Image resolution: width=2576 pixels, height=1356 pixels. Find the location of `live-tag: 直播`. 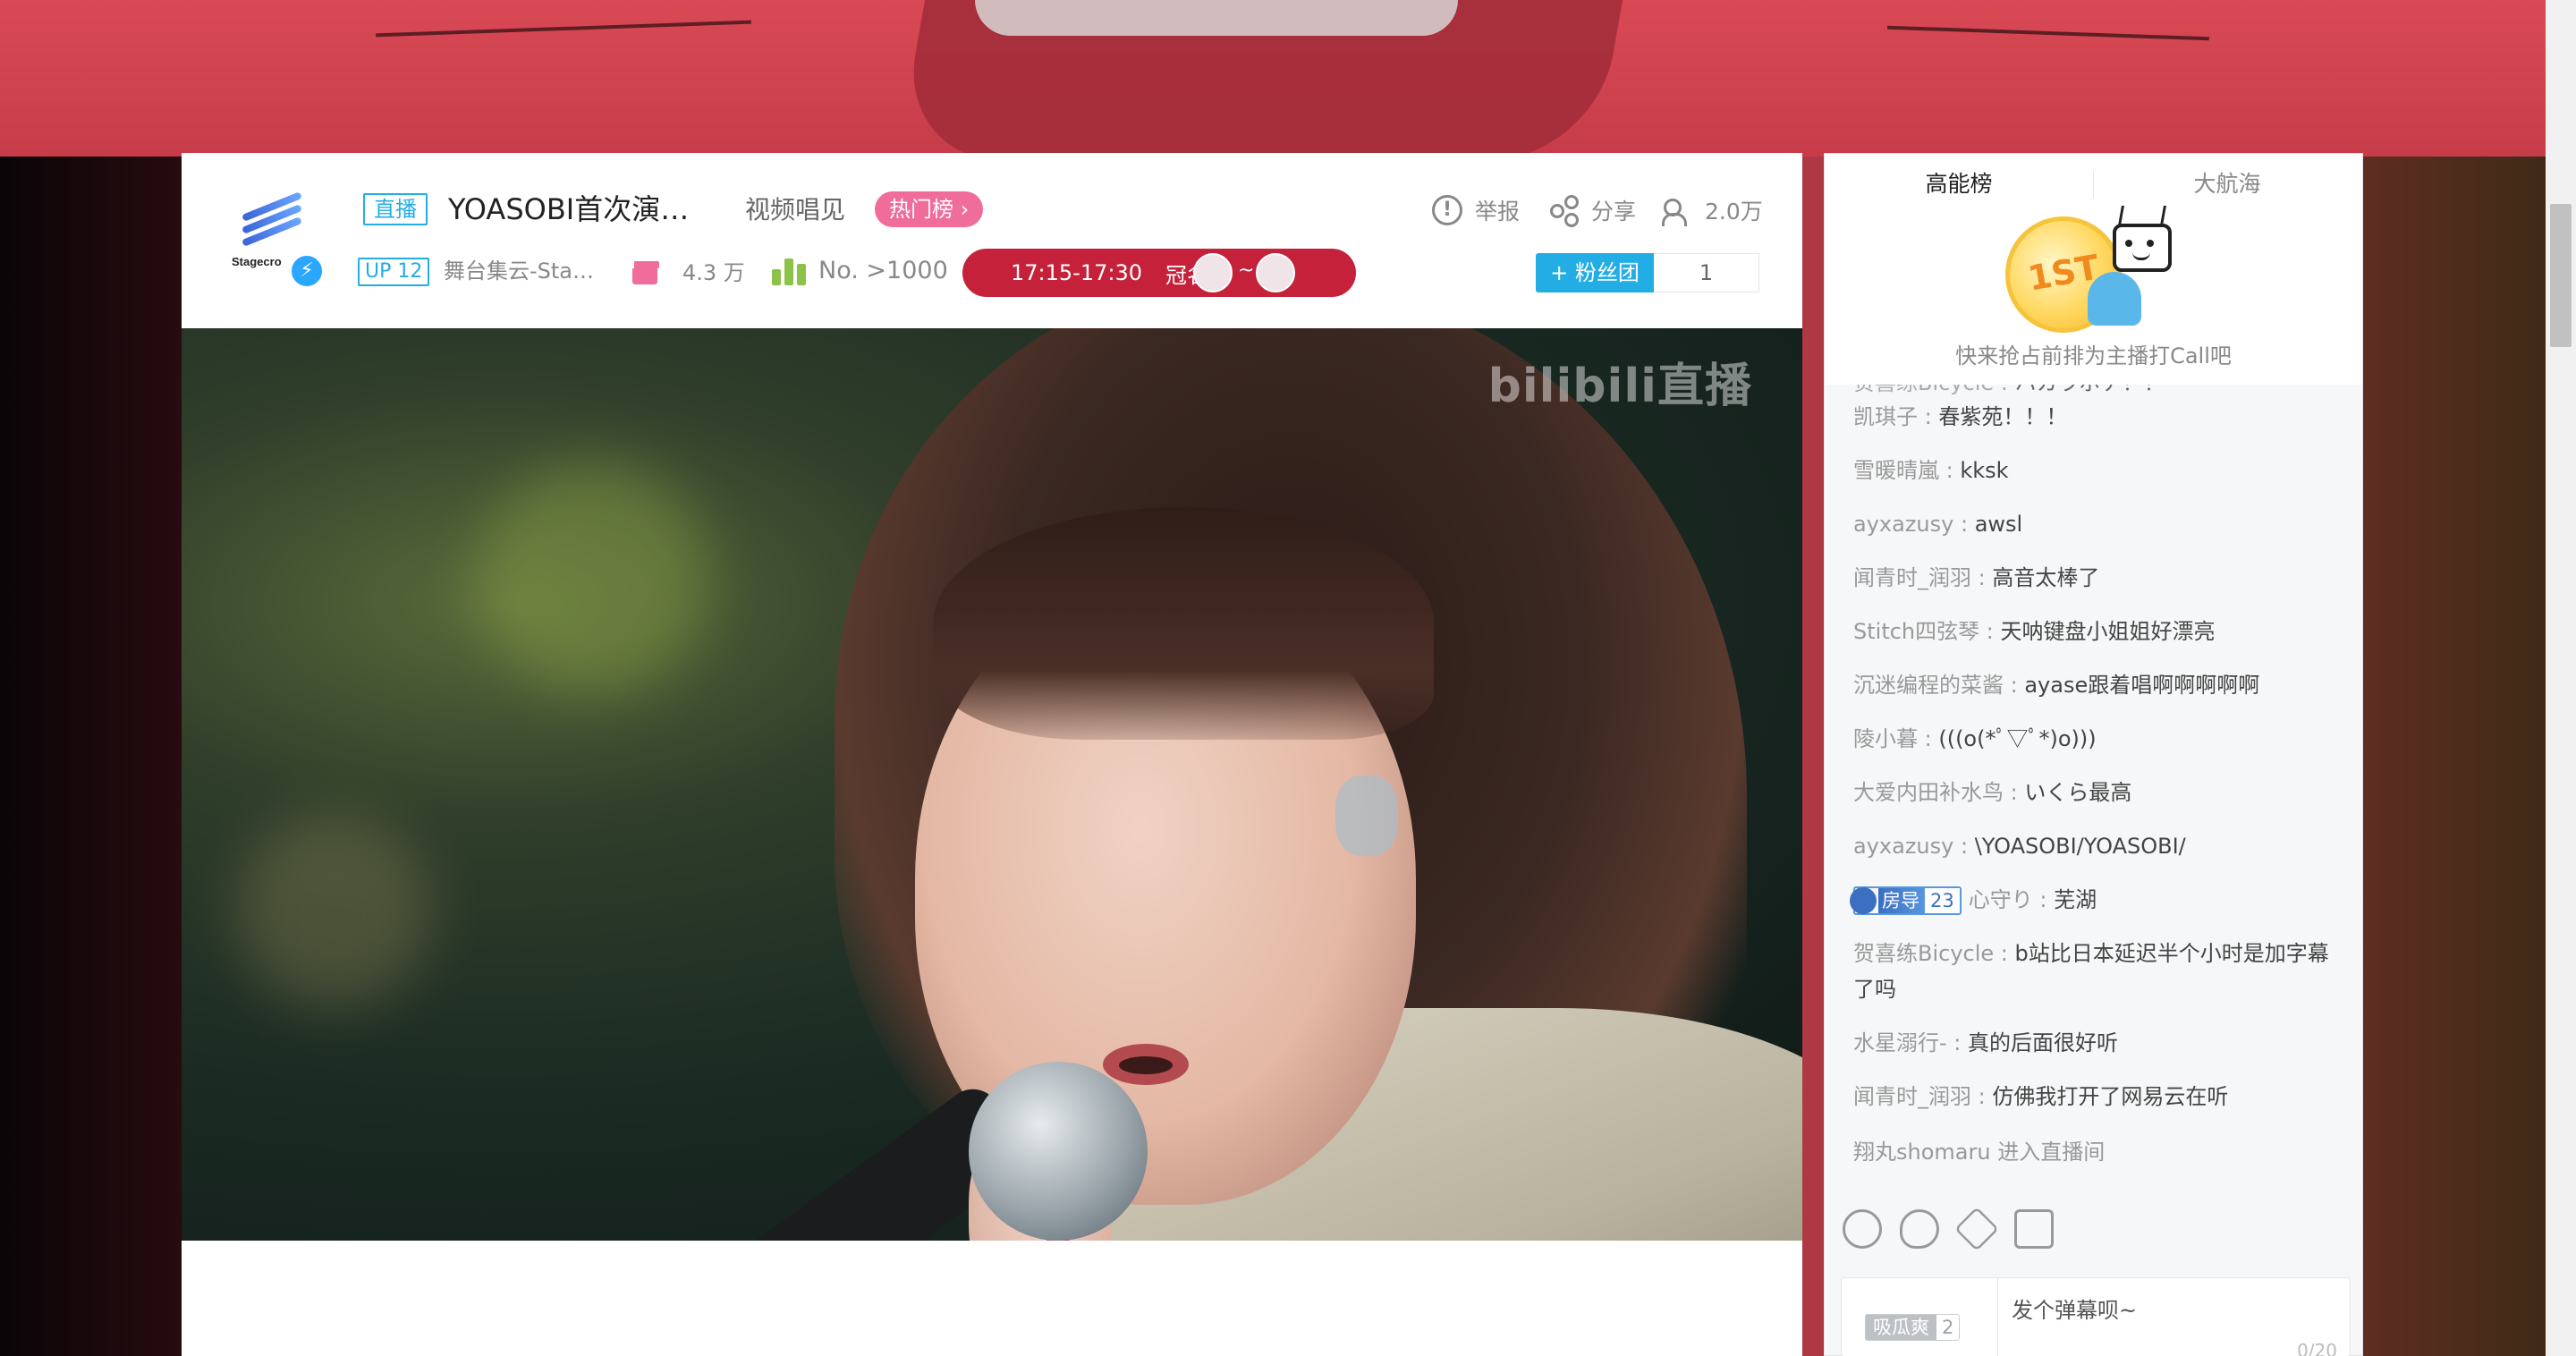

live-tag: 直播 is located at coordinates (395, 209).